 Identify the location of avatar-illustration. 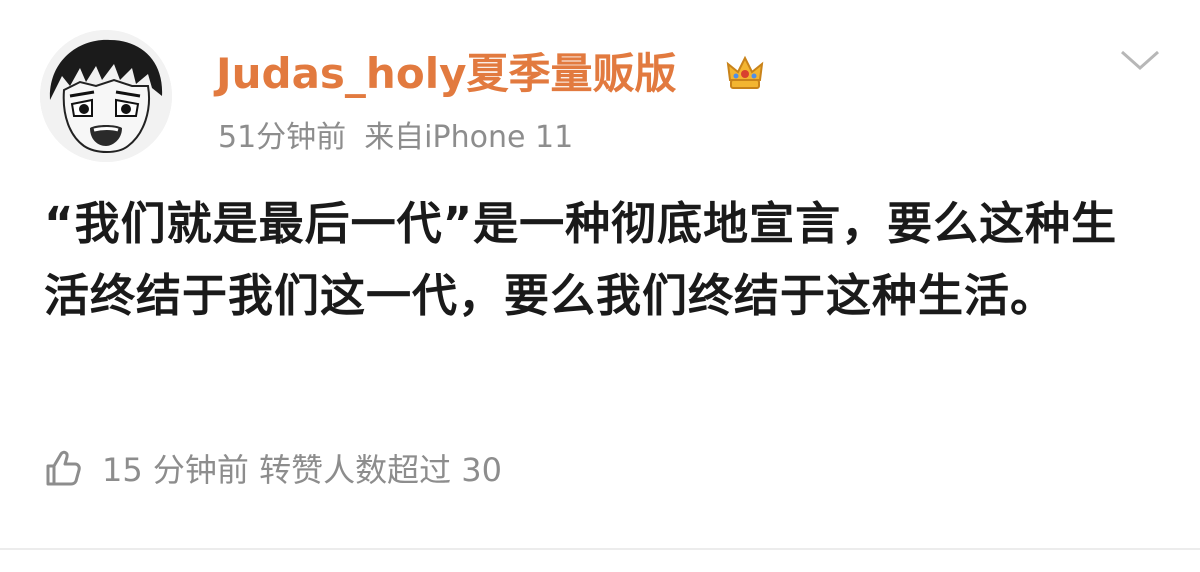
(106, 96).